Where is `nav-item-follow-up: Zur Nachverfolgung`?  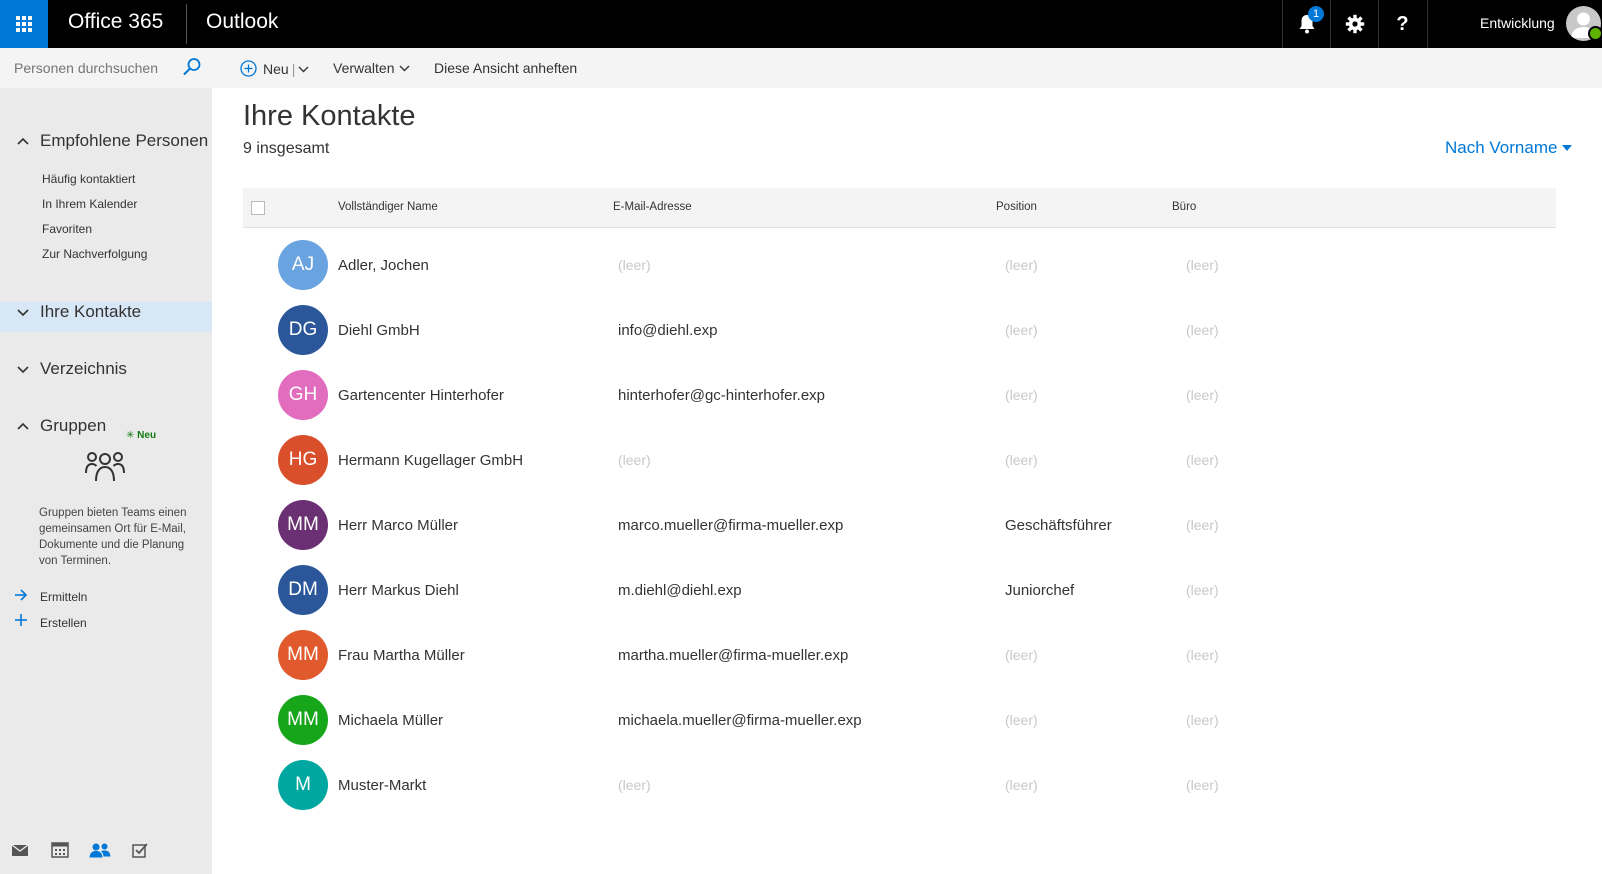
nav-item-follow-up: Zur Nachverfolgung is located at coordinates (94, 254).